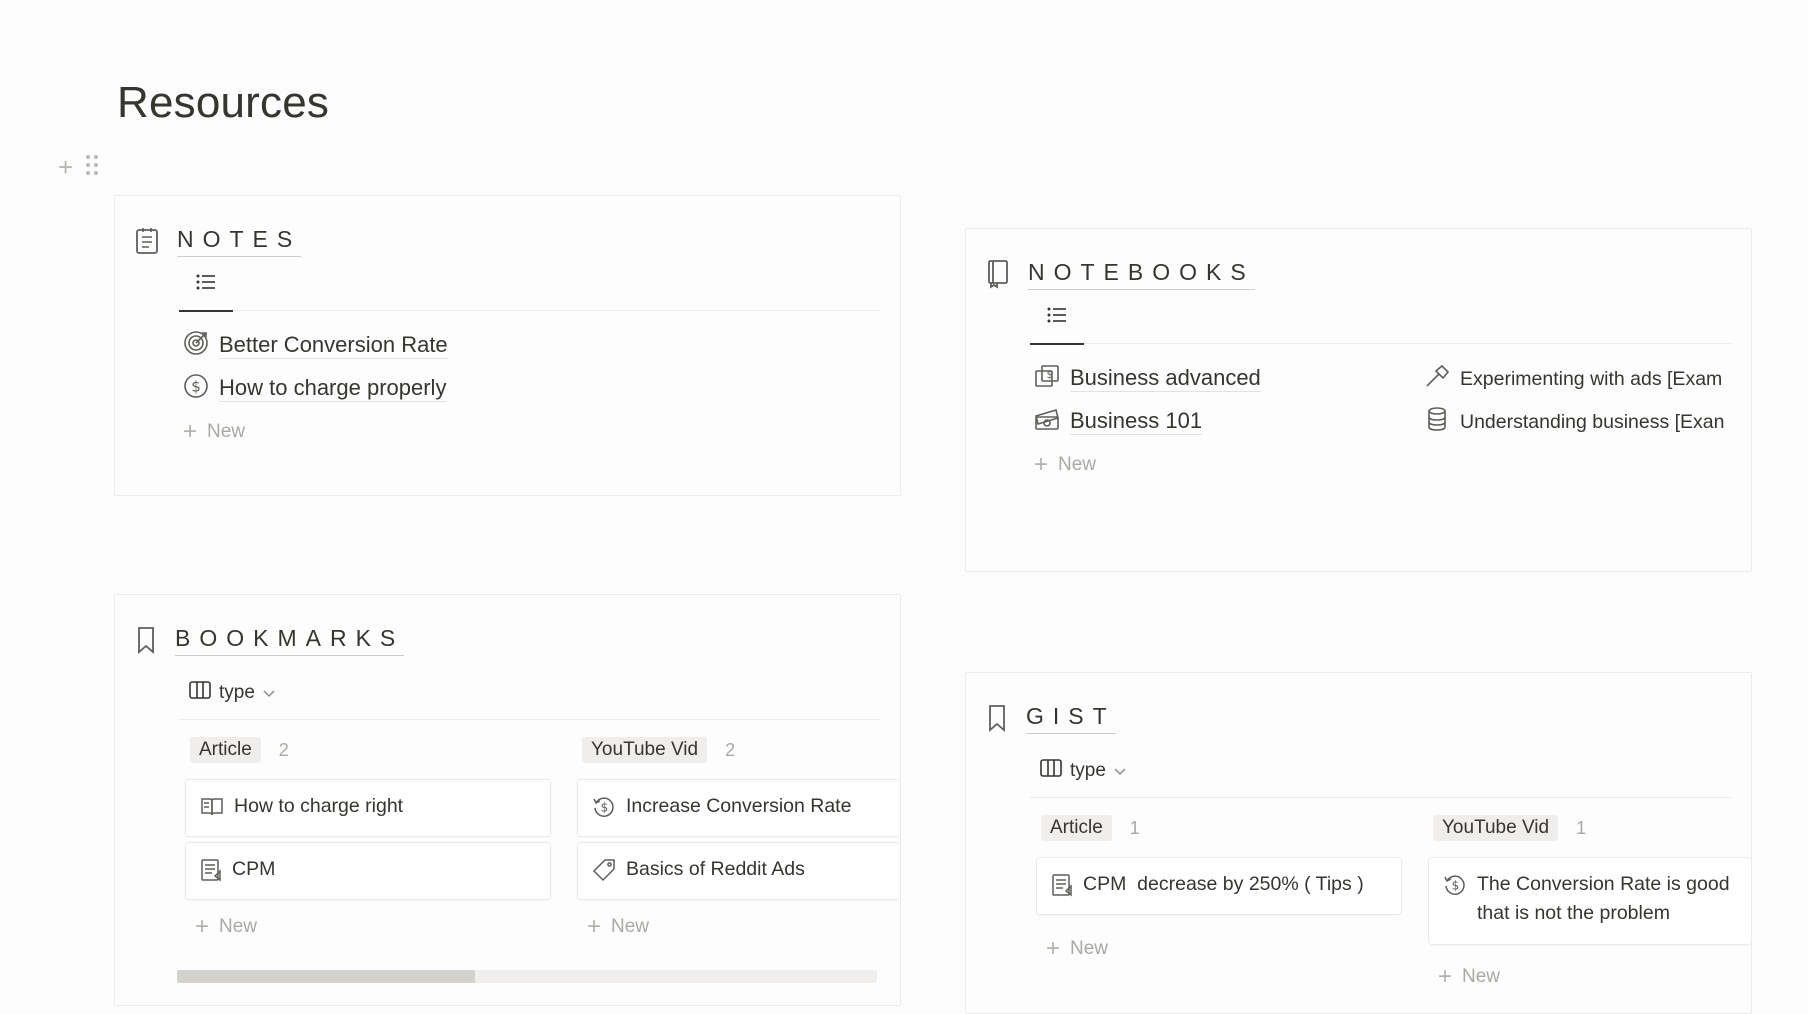 This screenshot has height=1014, width=1808. Describe the element at coordinates (1071, 717) in the screenshot. I see `gist-title: GIST` at that location.